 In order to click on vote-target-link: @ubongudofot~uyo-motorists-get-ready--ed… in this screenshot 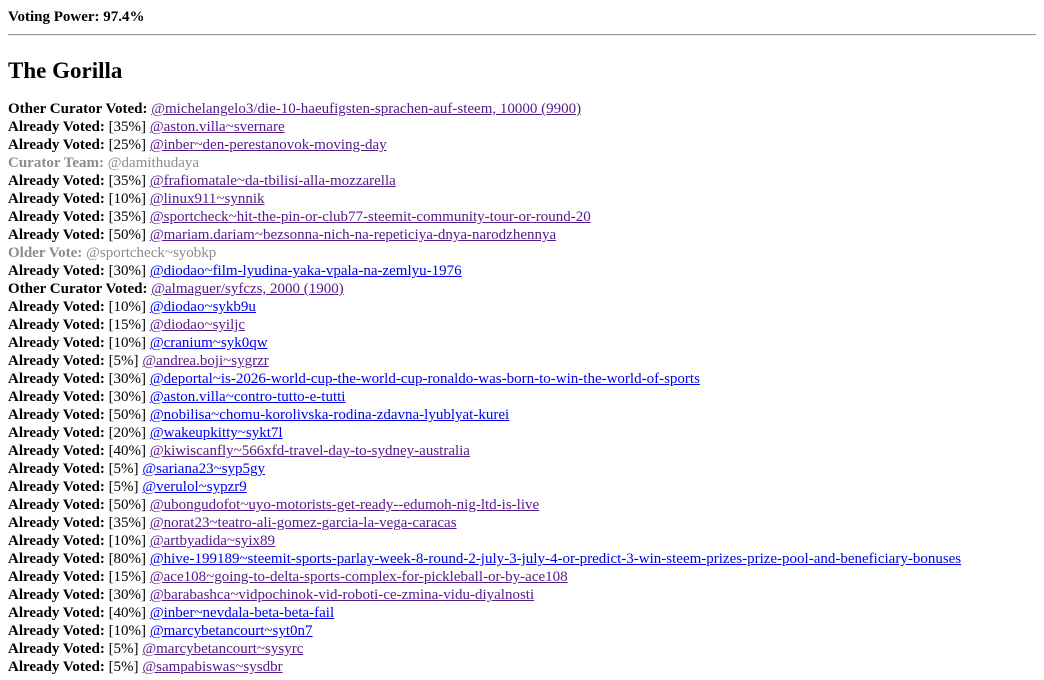, I will do `click(344, 505)`.